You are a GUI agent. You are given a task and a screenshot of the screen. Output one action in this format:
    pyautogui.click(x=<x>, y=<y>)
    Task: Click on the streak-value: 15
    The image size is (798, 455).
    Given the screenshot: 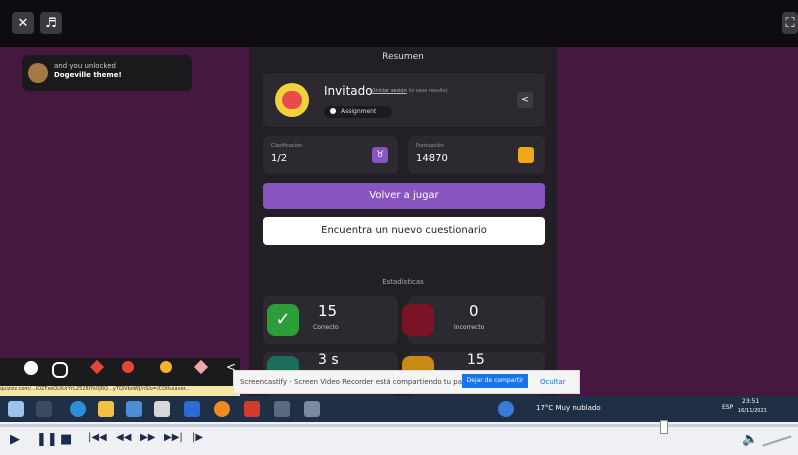 What is the action you would take?
    pyautogui.click(x=476, y=360)
    